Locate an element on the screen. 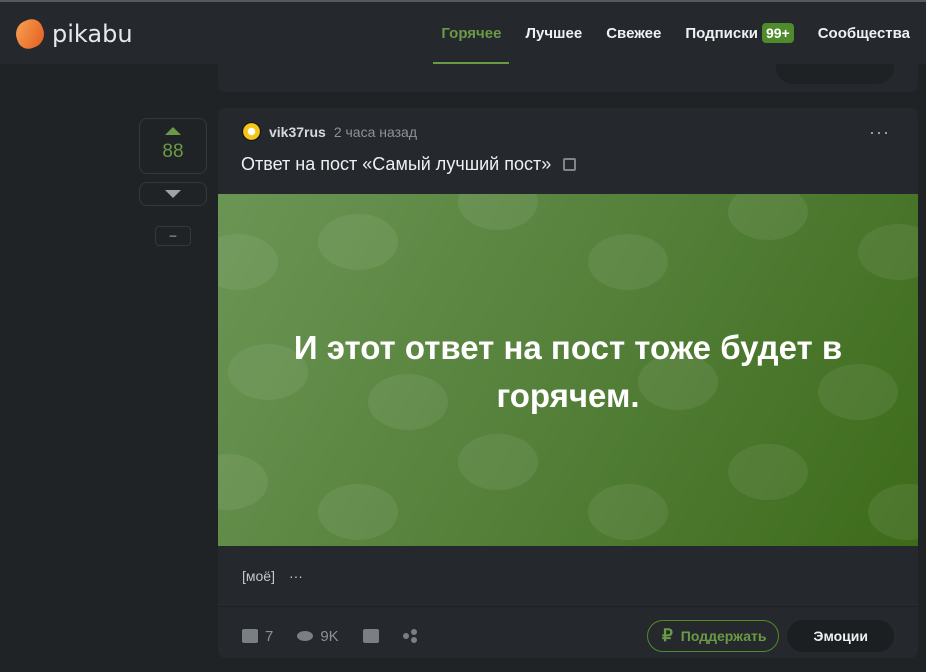 The height and width of the screenshot is (672, 926). hide-post-button: – is located at coordinates (173, 236).